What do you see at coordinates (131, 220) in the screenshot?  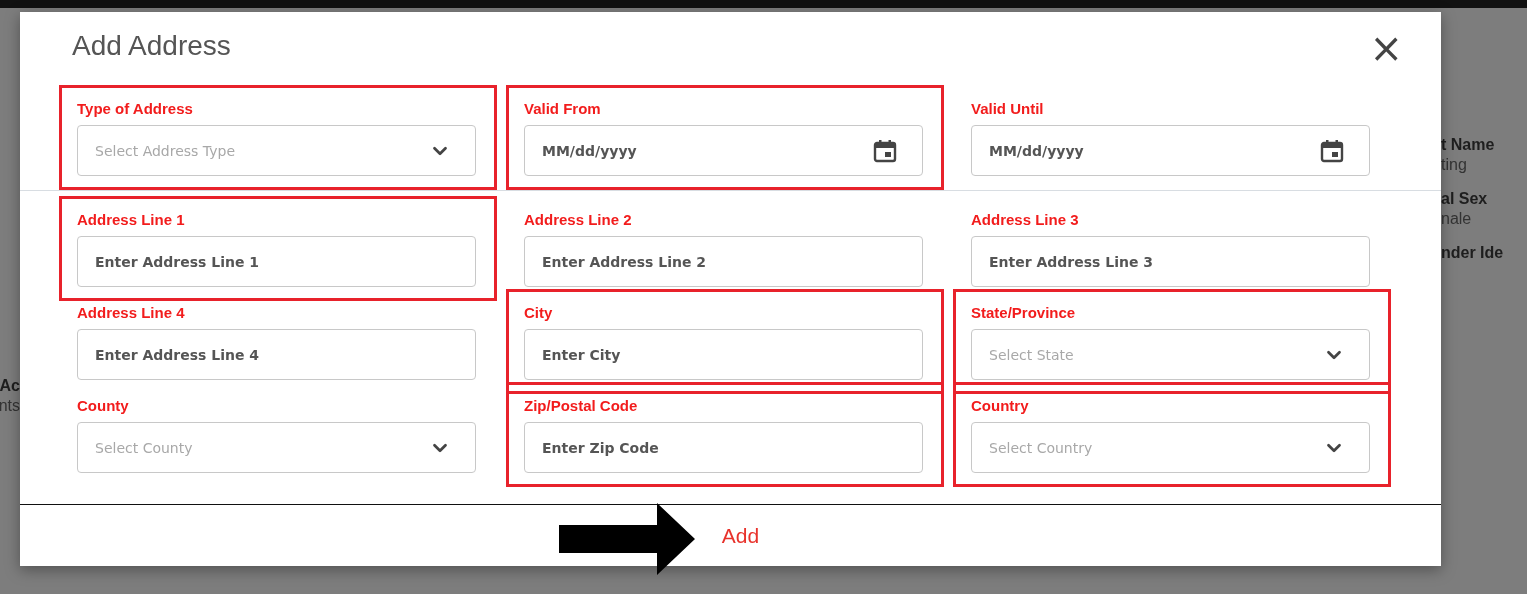 I see `field-label: Address Line 1` at bounding box center [131, 220].